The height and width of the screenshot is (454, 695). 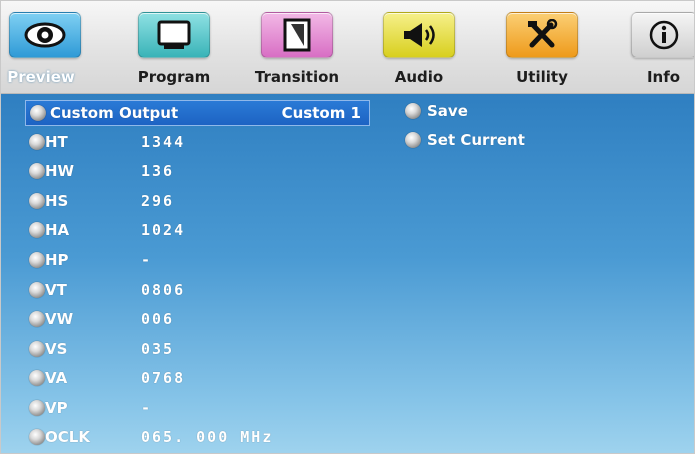 I want to click on tab-label: Audio, so click(x=419, y=77).